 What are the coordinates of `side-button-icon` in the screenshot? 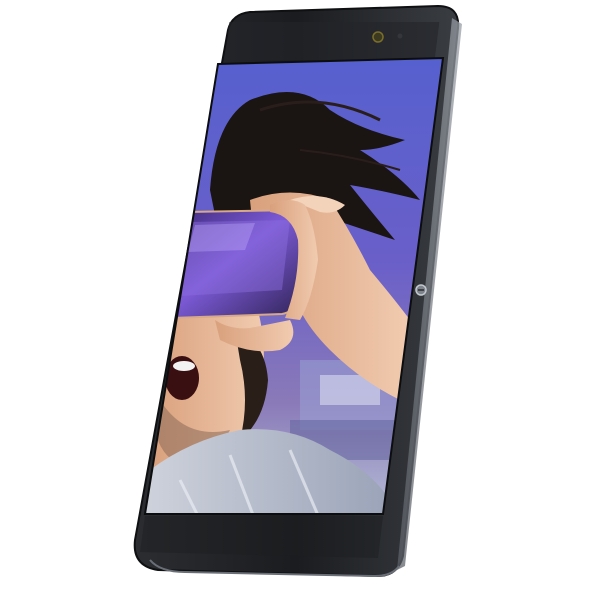 It's located at (421, 290).